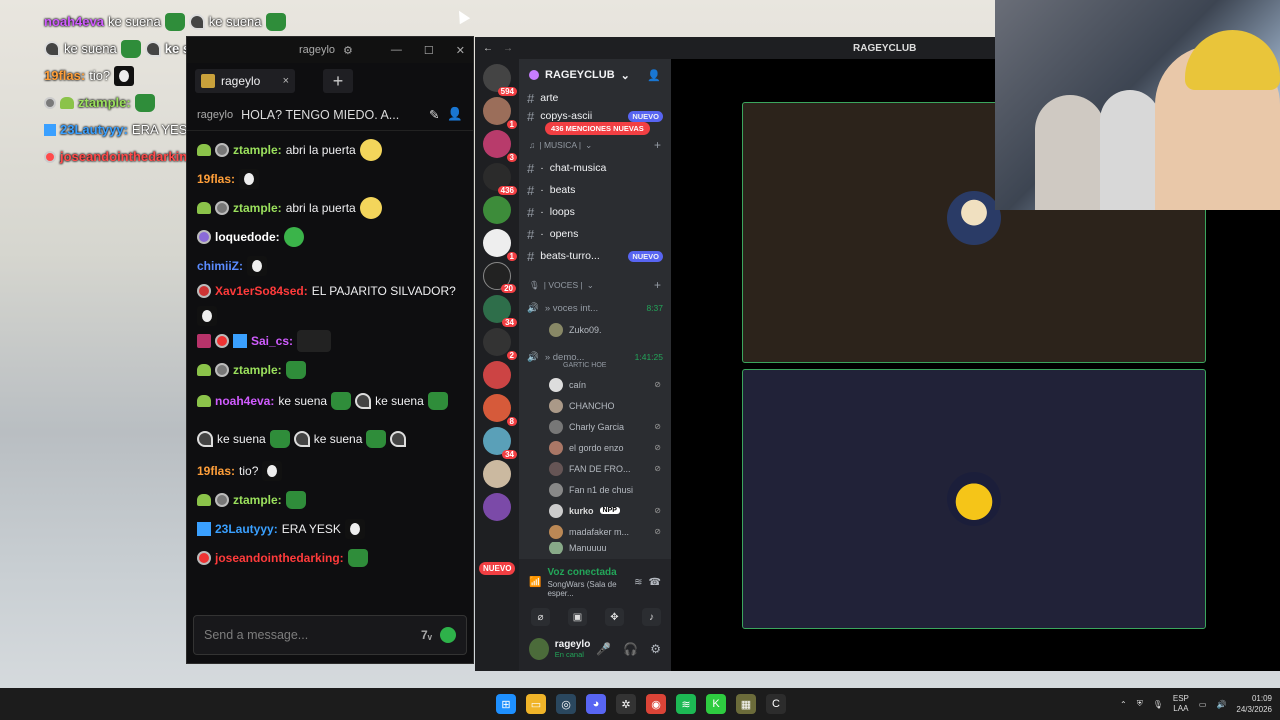  What do you see at coordinates (1158, 704) in the screenshot?
I see `microphone-icon: 🎙` at bounding box center [1158, 704].